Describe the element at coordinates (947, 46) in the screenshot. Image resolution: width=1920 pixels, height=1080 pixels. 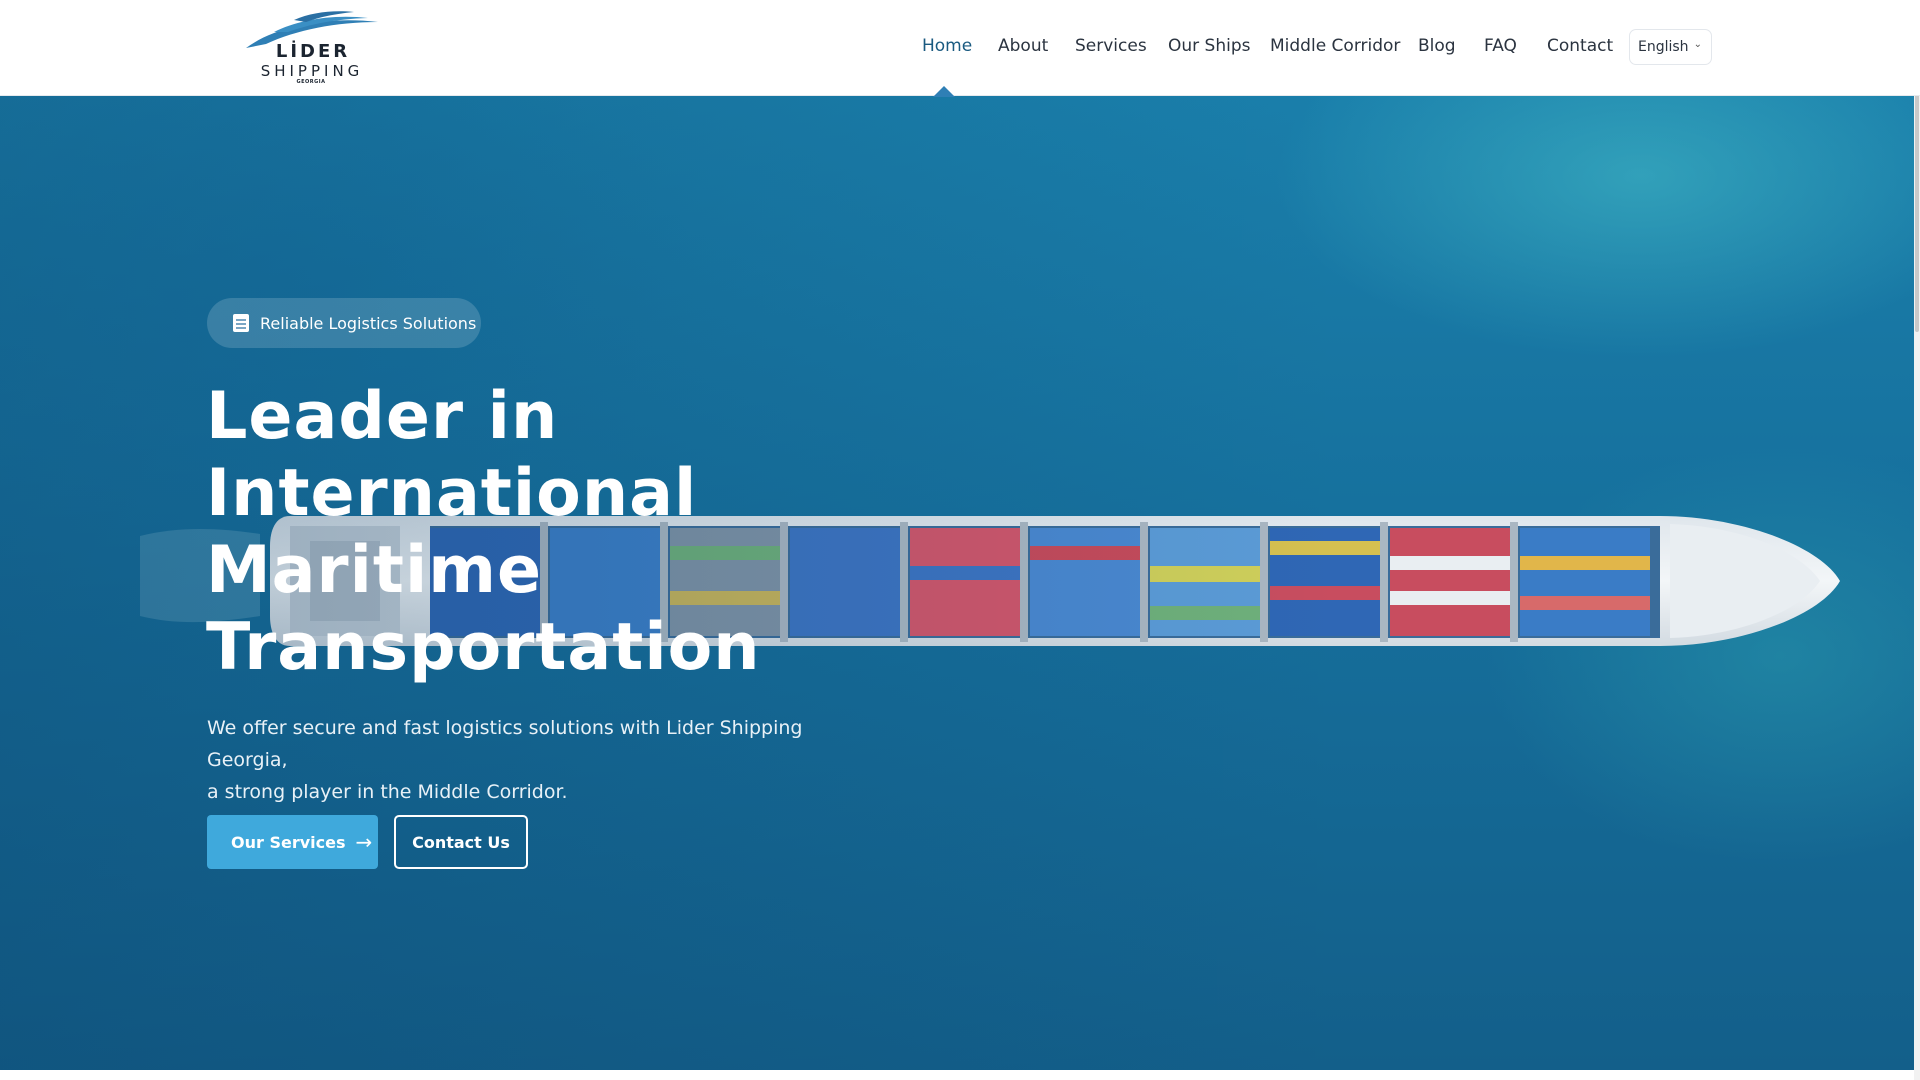
I see `nav-home: Home` at that location.